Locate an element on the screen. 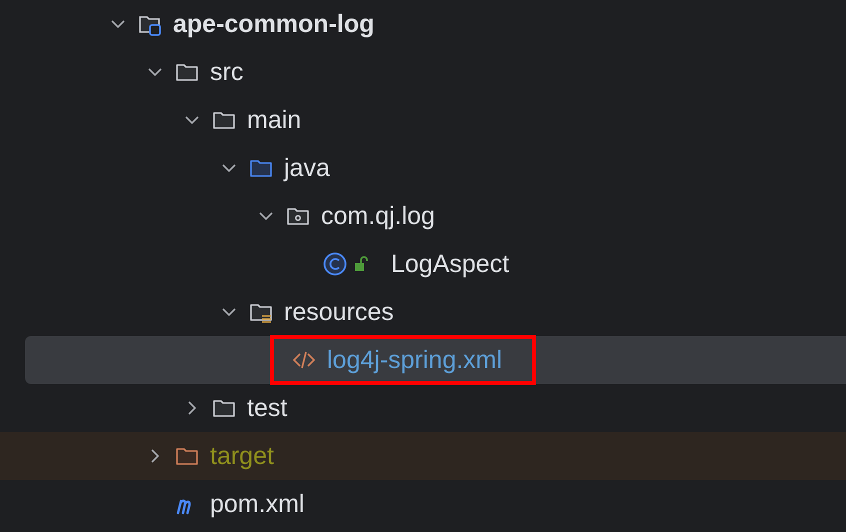  file-name: LogAspect is located at coordinates (450, 264).